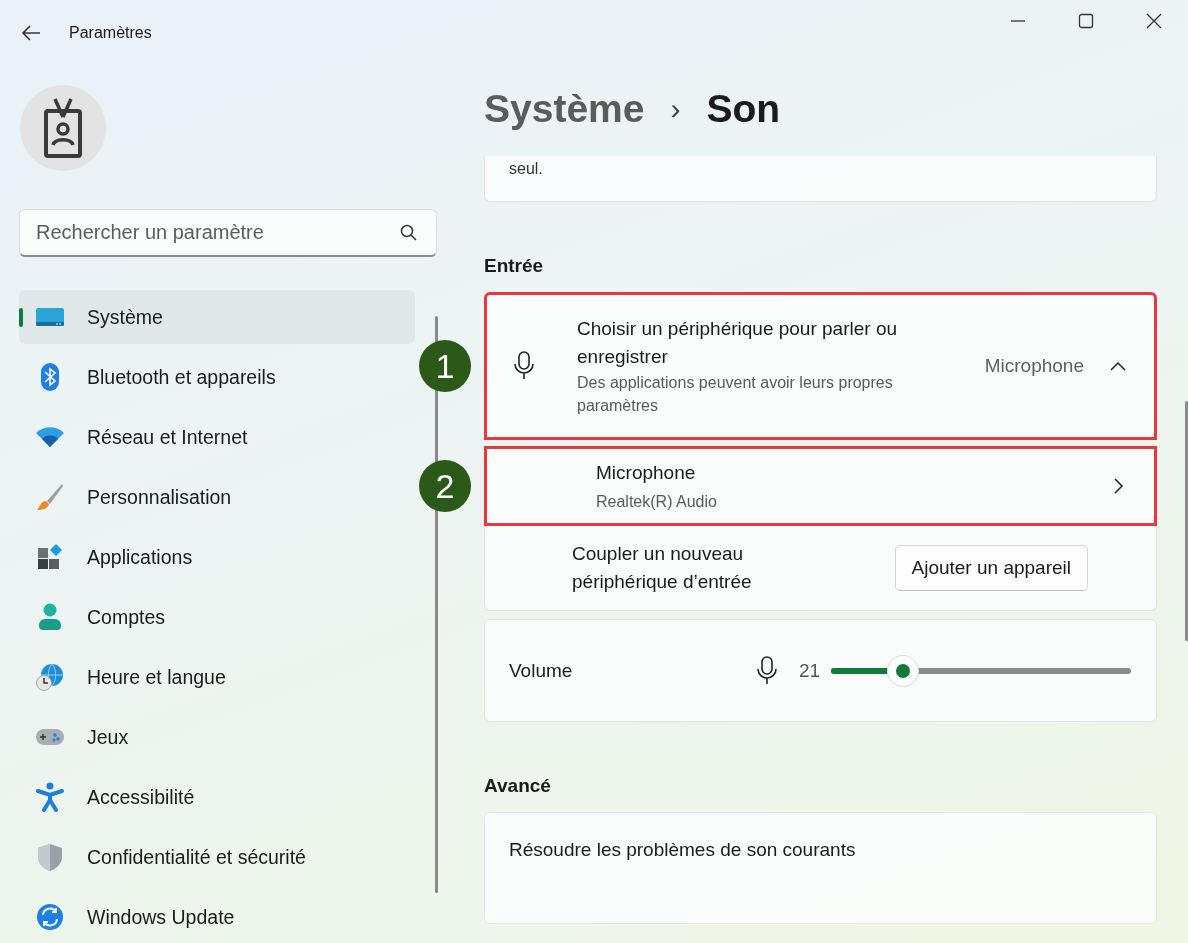  I want to click on nav-item: Réseau et Internet, so click(217, 437).